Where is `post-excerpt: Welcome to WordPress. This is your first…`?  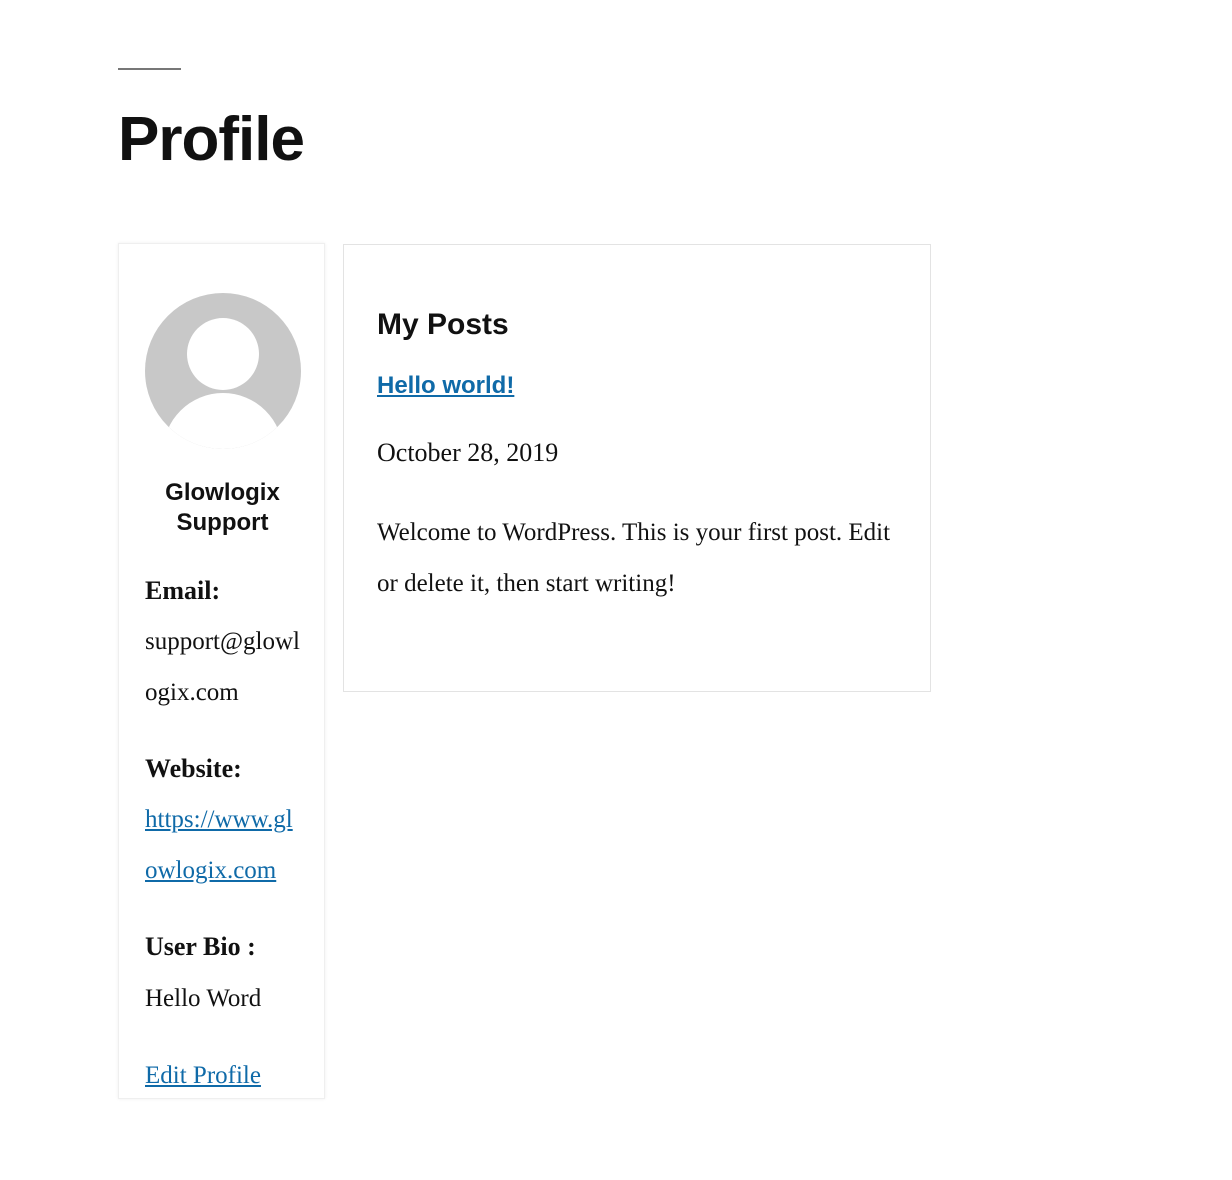 post-excerpt: Welcome to WordPress. This is your first… is located at coordinates (634, 558).